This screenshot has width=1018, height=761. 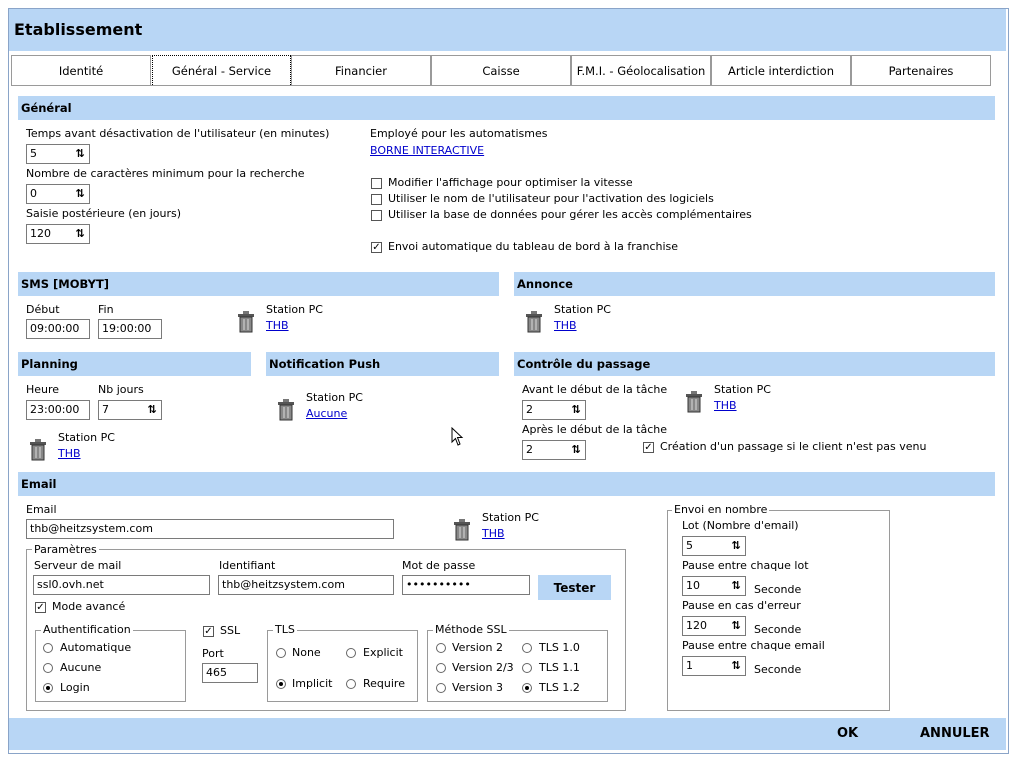 What do you see at coordinates (285, 629) in the screenshot?
I see `tls-title: TLS` at bounding box center [285, 629].